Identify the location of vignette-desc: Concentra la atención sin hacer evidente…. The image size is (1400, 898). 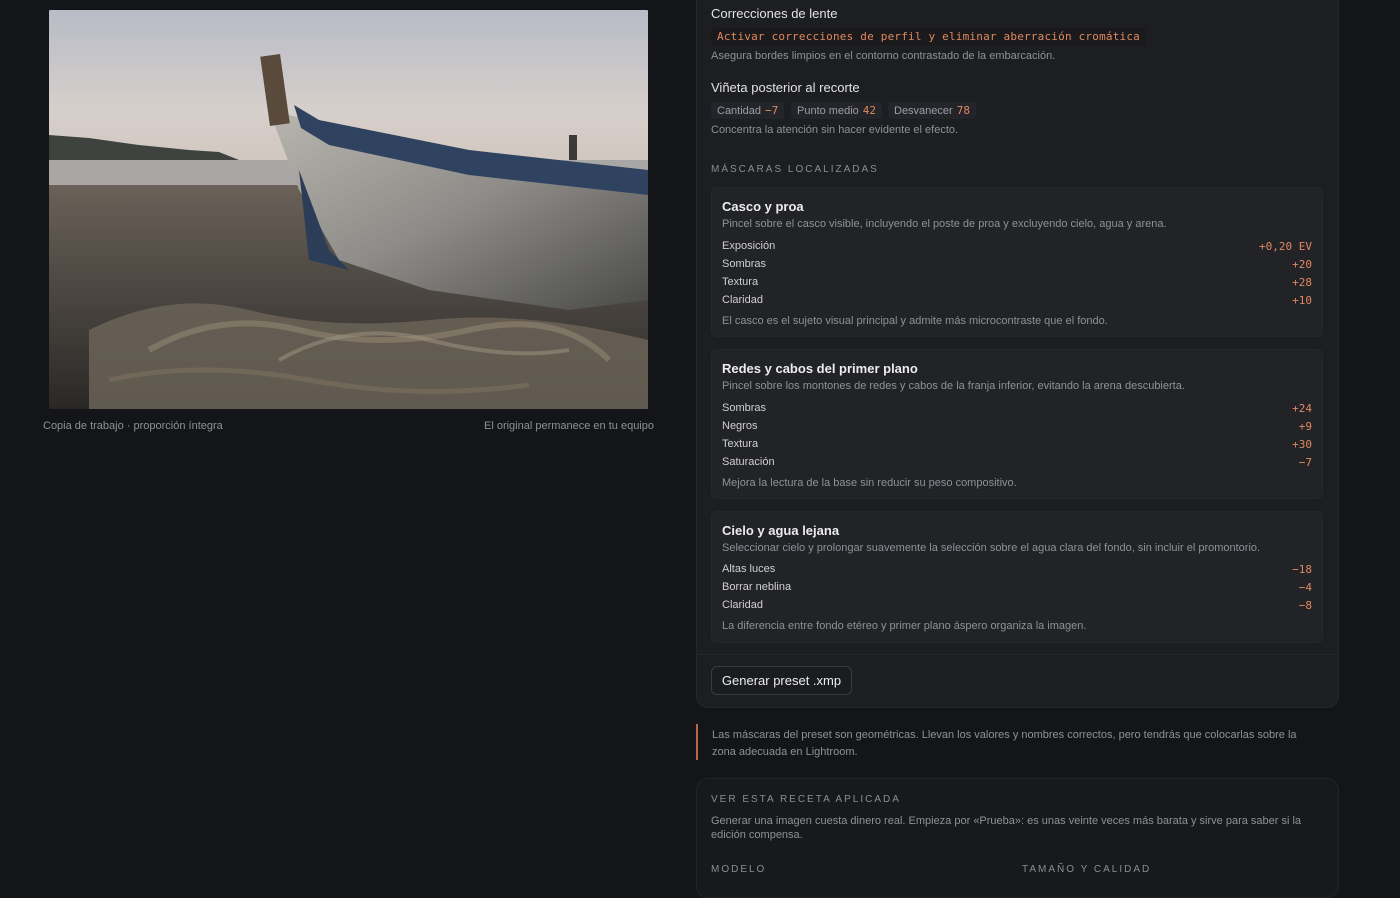
(835, 130).